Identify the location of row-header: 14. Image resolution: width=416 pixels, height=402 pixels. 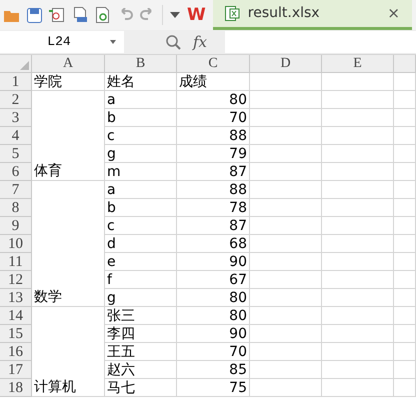
(16, 316).